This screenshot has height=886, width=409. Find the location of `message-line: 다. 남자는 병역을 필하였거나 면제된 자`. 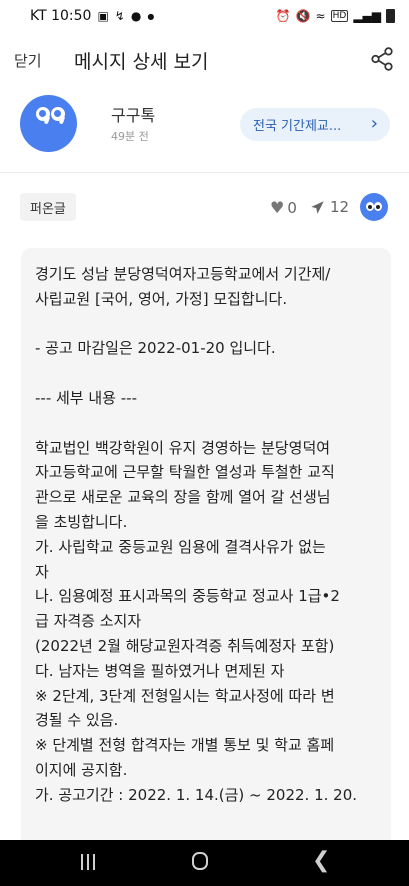

message-line: 다. 남자는 병역을 필하였거나 면제된 자 is located at coordinates (160, 670).